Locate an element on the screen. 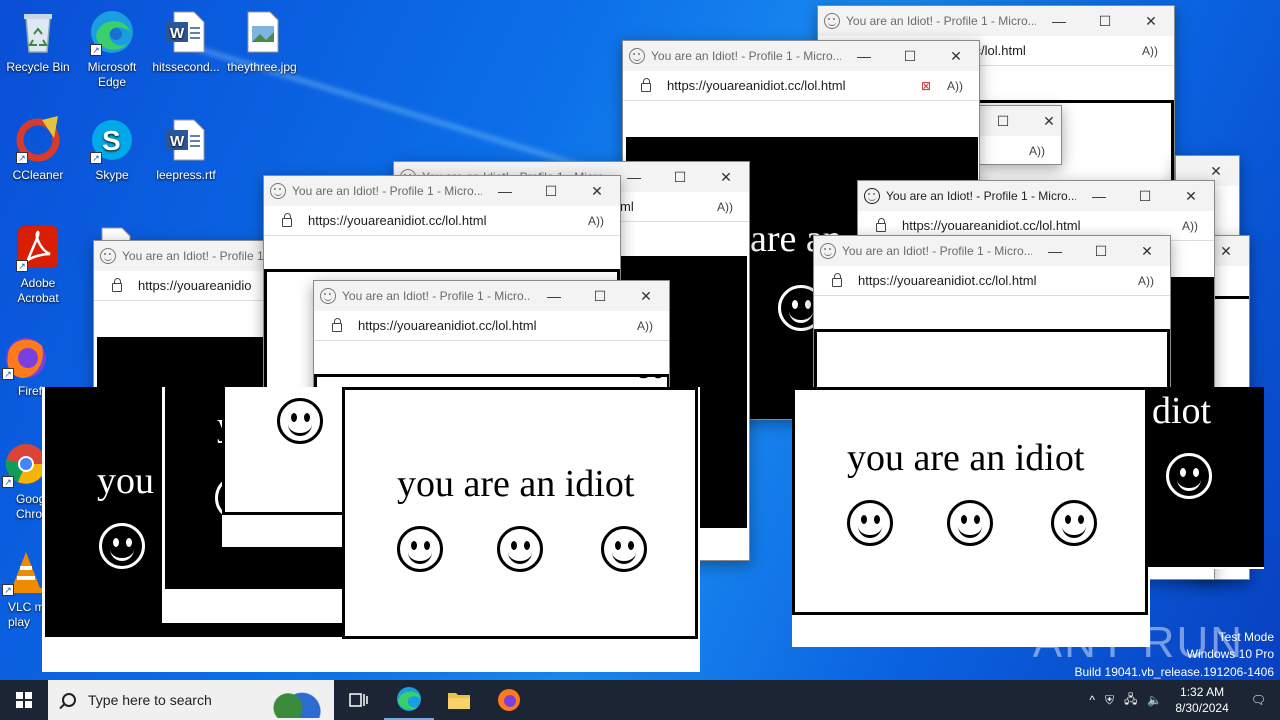 This screenshot has width=1280, height=720. volume-icon: 🔈 is located at coordinates (1154, 700).